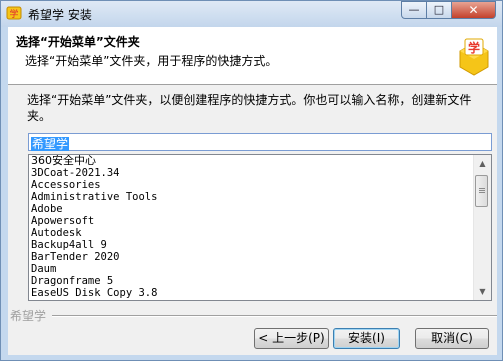  Describe the element at coordinates (245, 161) in the screenshot. I see `folder-list-item: 360安全中心` at that location.